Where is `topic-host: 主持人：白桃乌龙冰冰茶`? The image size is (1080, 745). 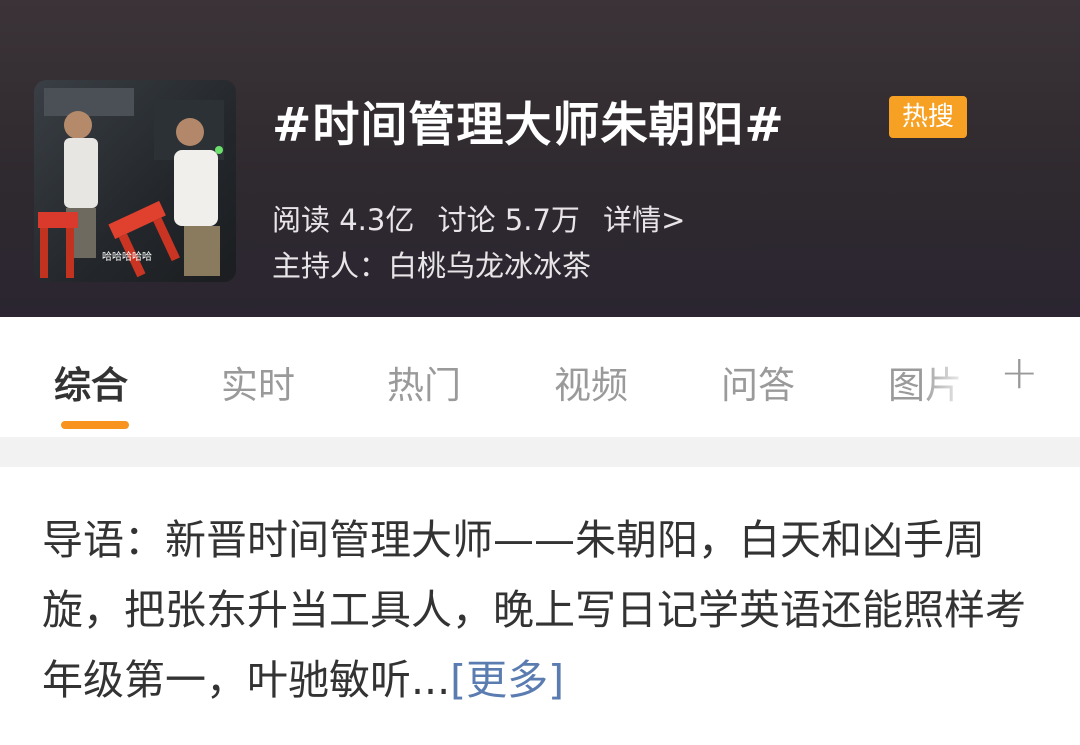
topic-host: 主持人：白桃乌龙冰冰茶 is located at coordinates (431, 264).